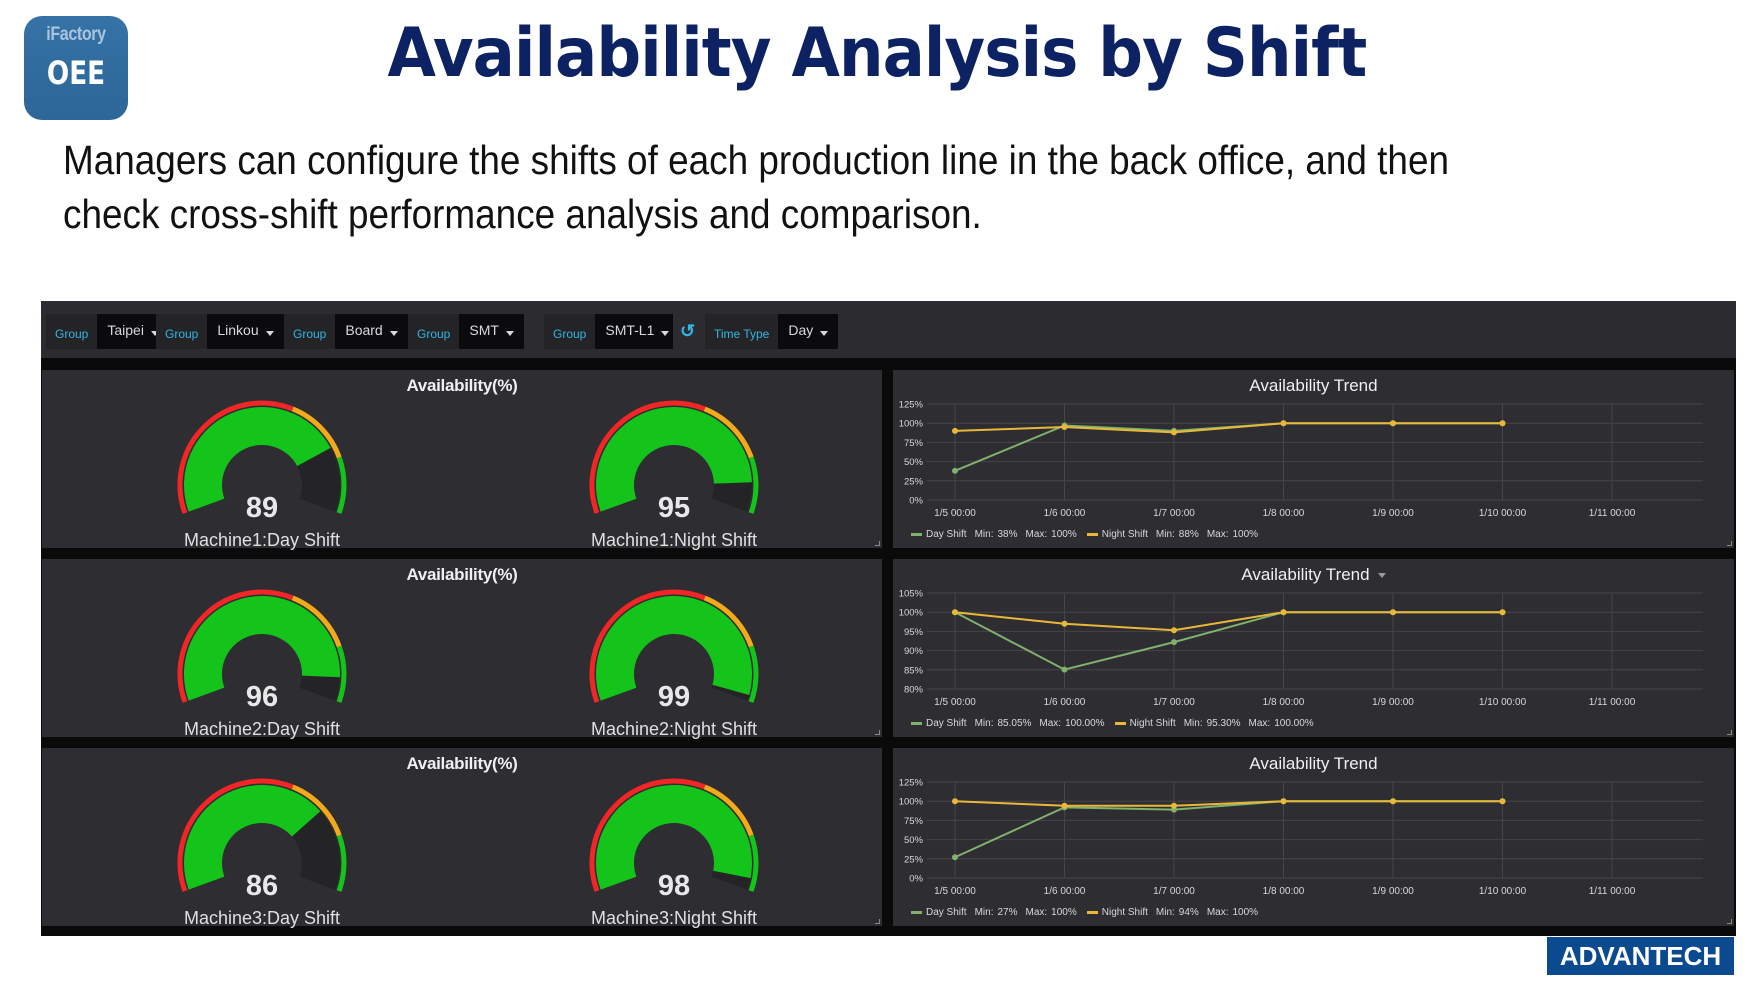 This screenshot has height=990, width=1764. I want to click on legend-item: Day Shift Min: 85.05% Max: 100.00%, so click(1008, 723).